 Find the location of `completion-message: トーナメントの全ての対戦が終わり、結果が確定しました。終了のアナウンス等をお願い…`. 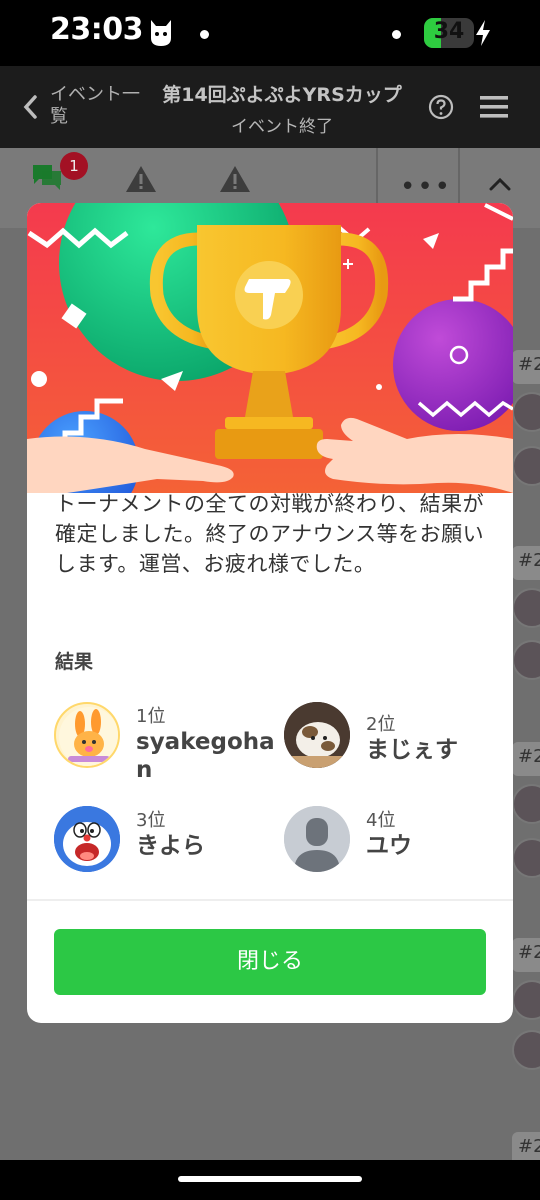

completion-message: トーナメントの全ての対戦が終わり、結果が確定しました。終了のアナウンス等をお願い… is located at coordinates (270, 534).